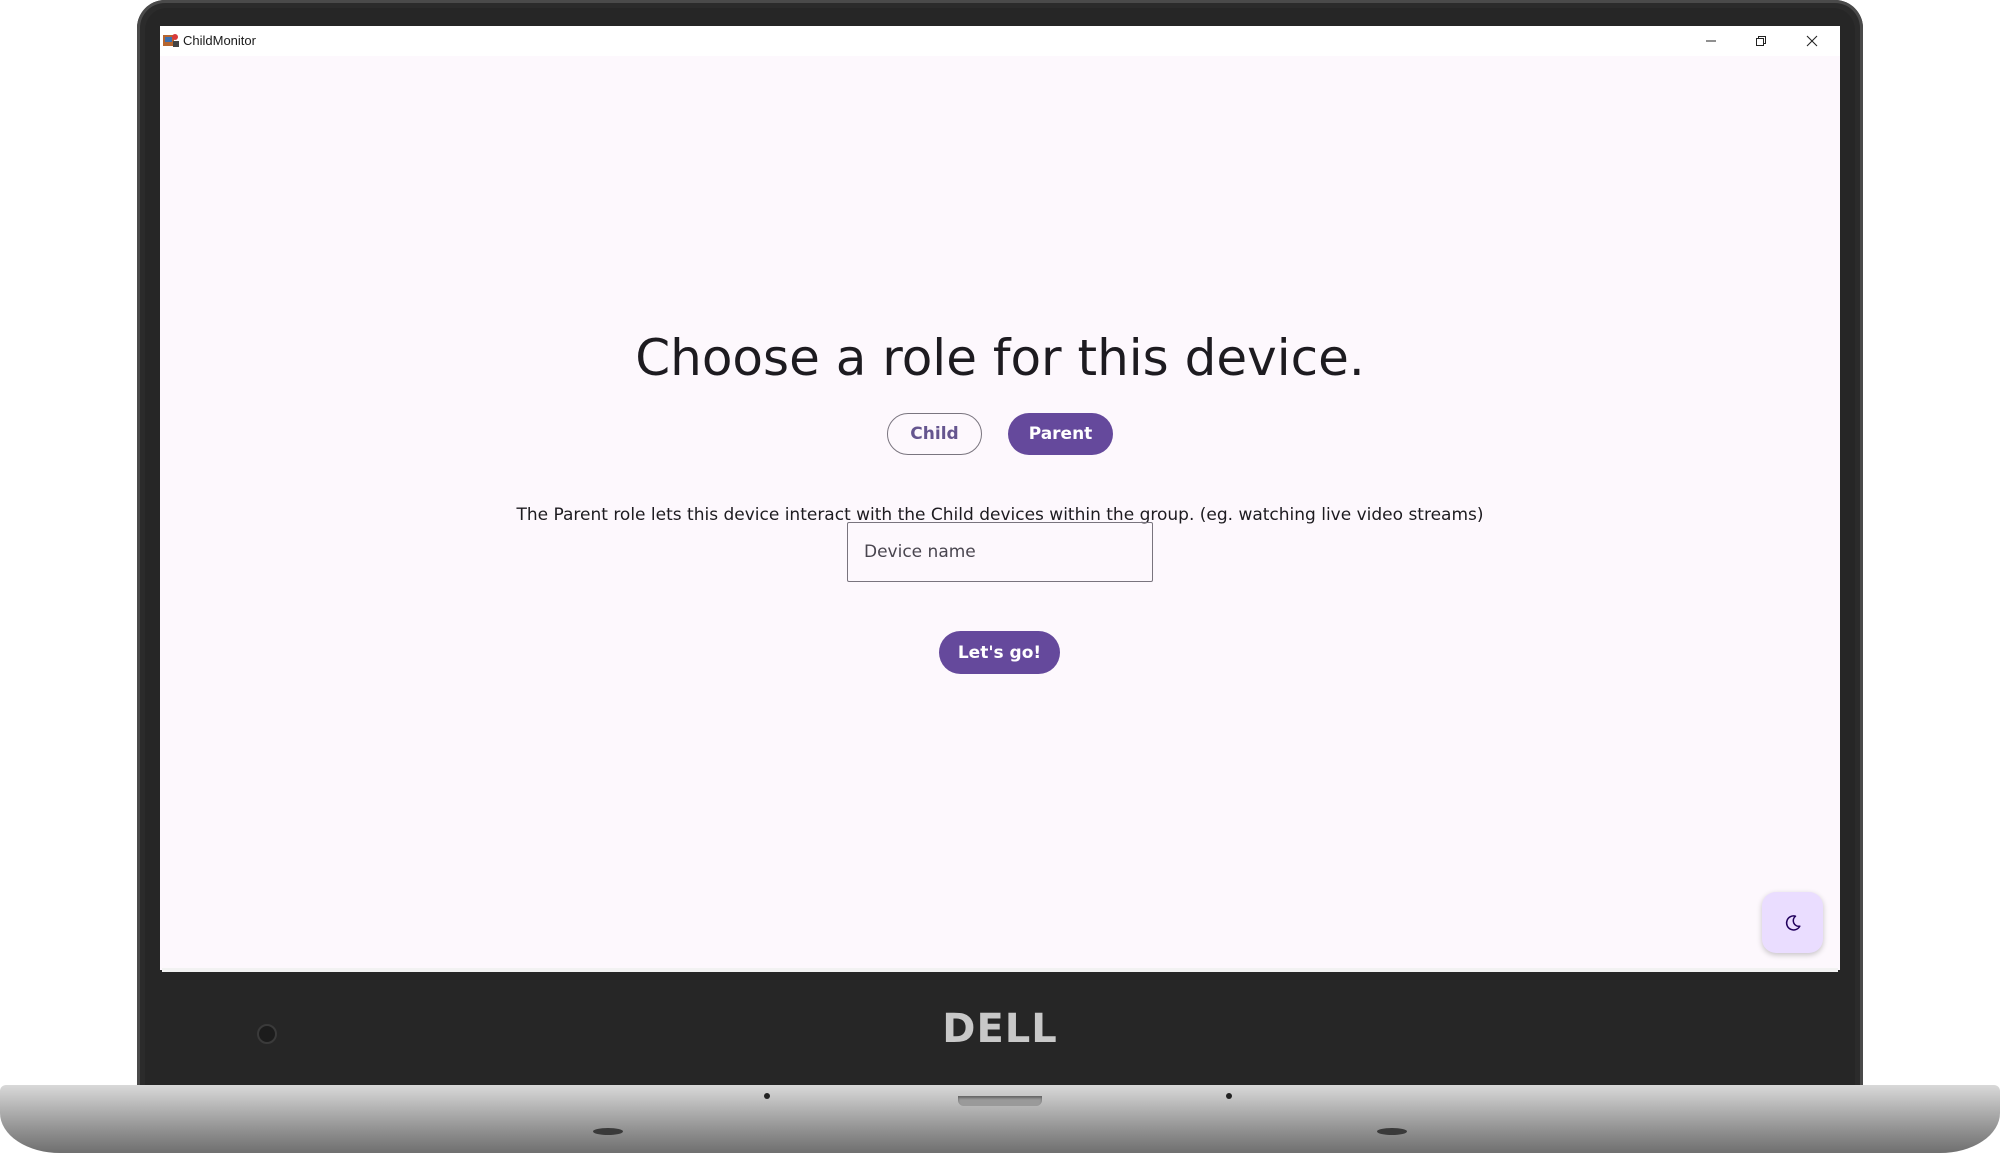 The height and width of the screenshot is (1153, 2000). I want to click on childmonitor-app-icon, so click(171, 40).